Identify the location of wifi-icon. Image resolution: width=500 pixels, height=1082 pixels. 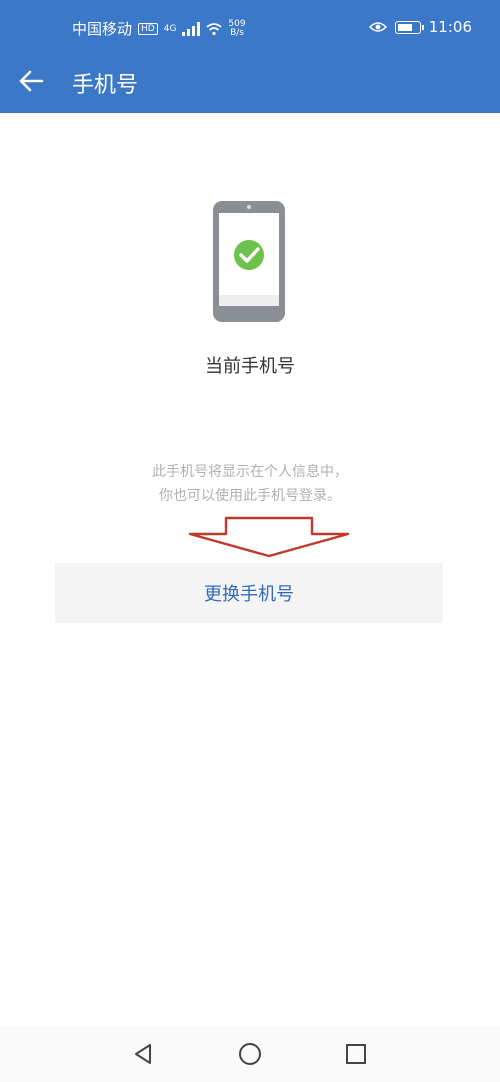
(214, 28).